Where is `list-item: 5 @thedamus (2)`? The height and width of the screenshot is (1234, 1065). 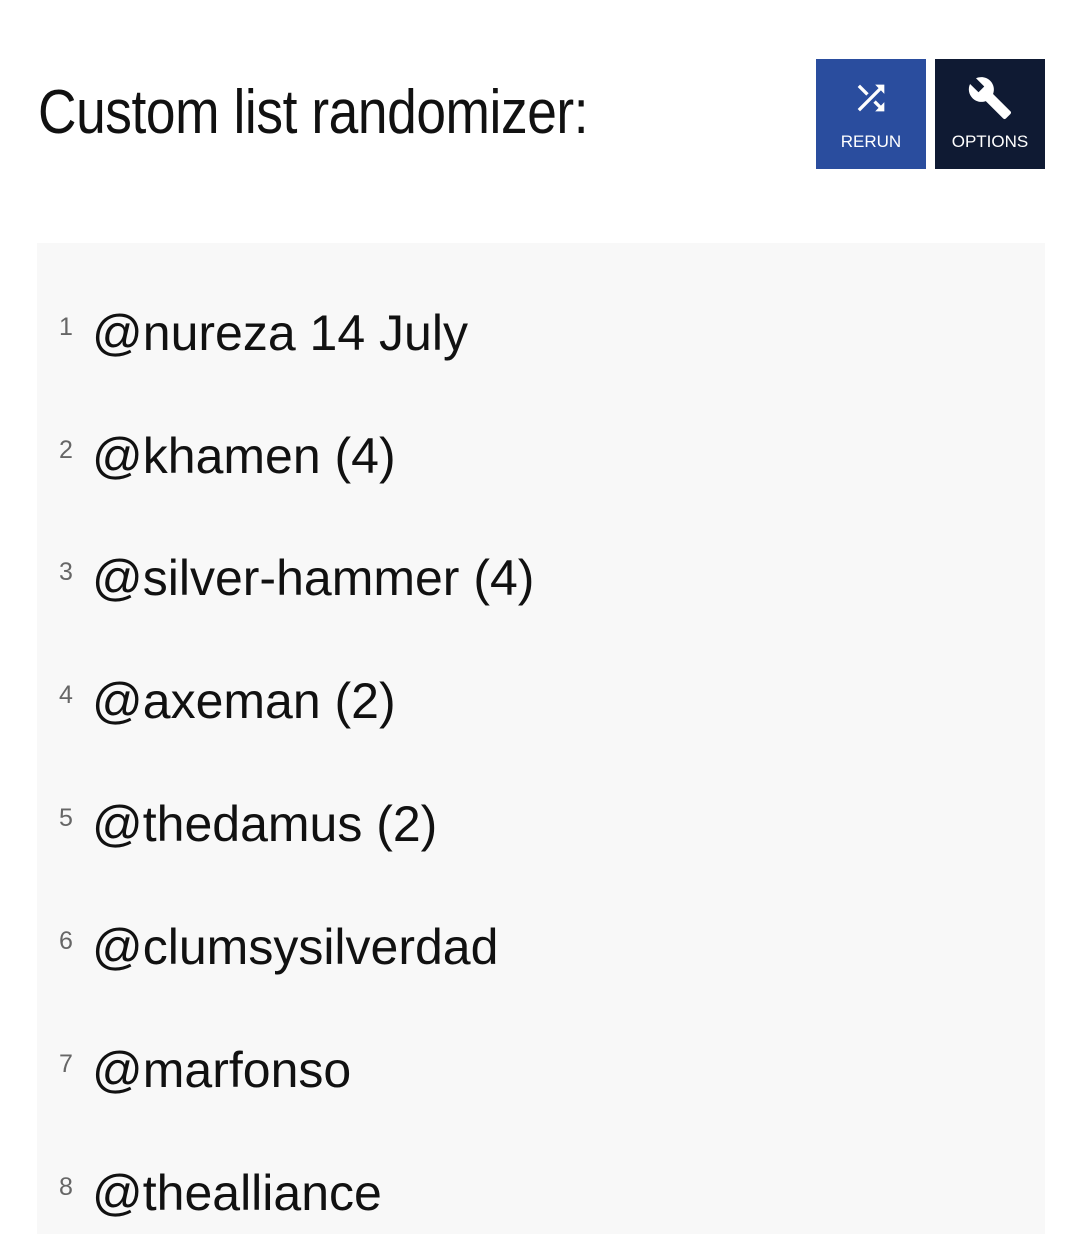
list-item: 5 @thedamus (2) is located at coordinates (541, 844).